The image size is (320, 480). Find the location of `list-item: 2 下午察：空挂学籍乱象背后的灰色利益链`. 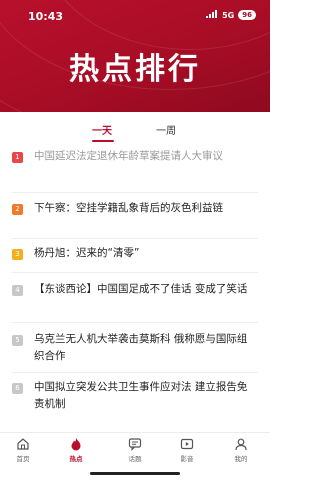

list-item: 2 下午察：空挂学籍乱象背后的灰色利益链 is located at coordinates (135, 218).